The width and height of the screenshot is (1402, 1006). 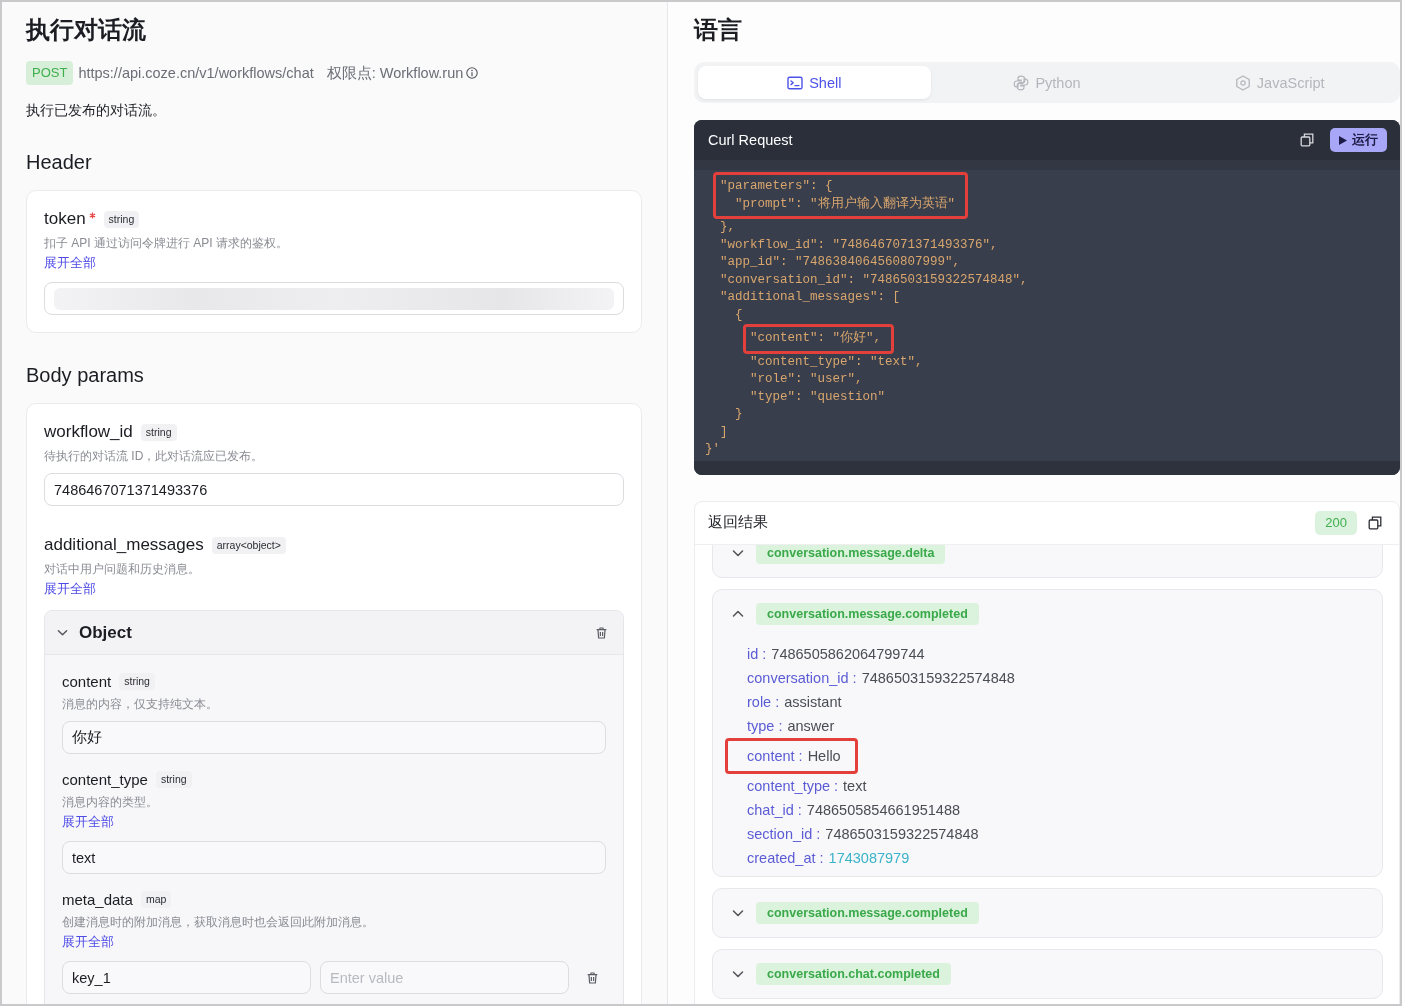 What do you see at coordinates (85, 375) in the screenshot?
I see `section-heading: Body params` at bounding box center [85, 375].